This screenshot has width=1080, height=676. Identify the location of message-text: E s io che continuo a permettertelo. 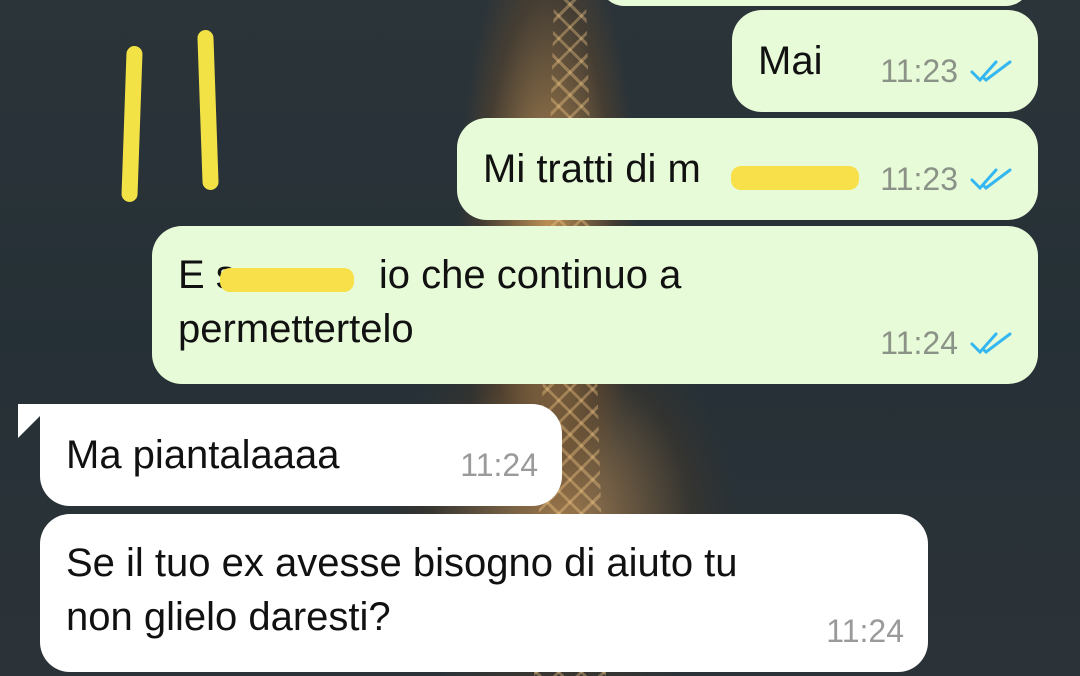
(429, 302).